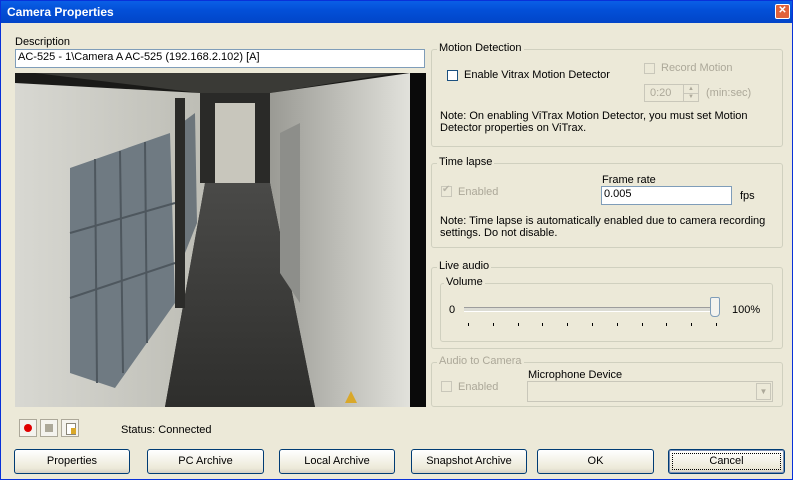 This screenshot has height=480, width=793. Describe the element at coordinates (478, 192) in the screenshot. I see `time-lapse-enabled-label: Enabled` at that location.